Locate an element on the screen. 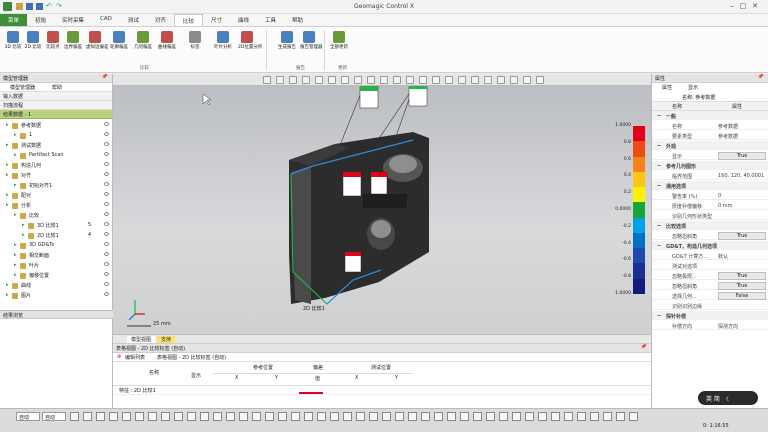  property-row: 忽略坦斜角 True is located at coordinates (710, 285).